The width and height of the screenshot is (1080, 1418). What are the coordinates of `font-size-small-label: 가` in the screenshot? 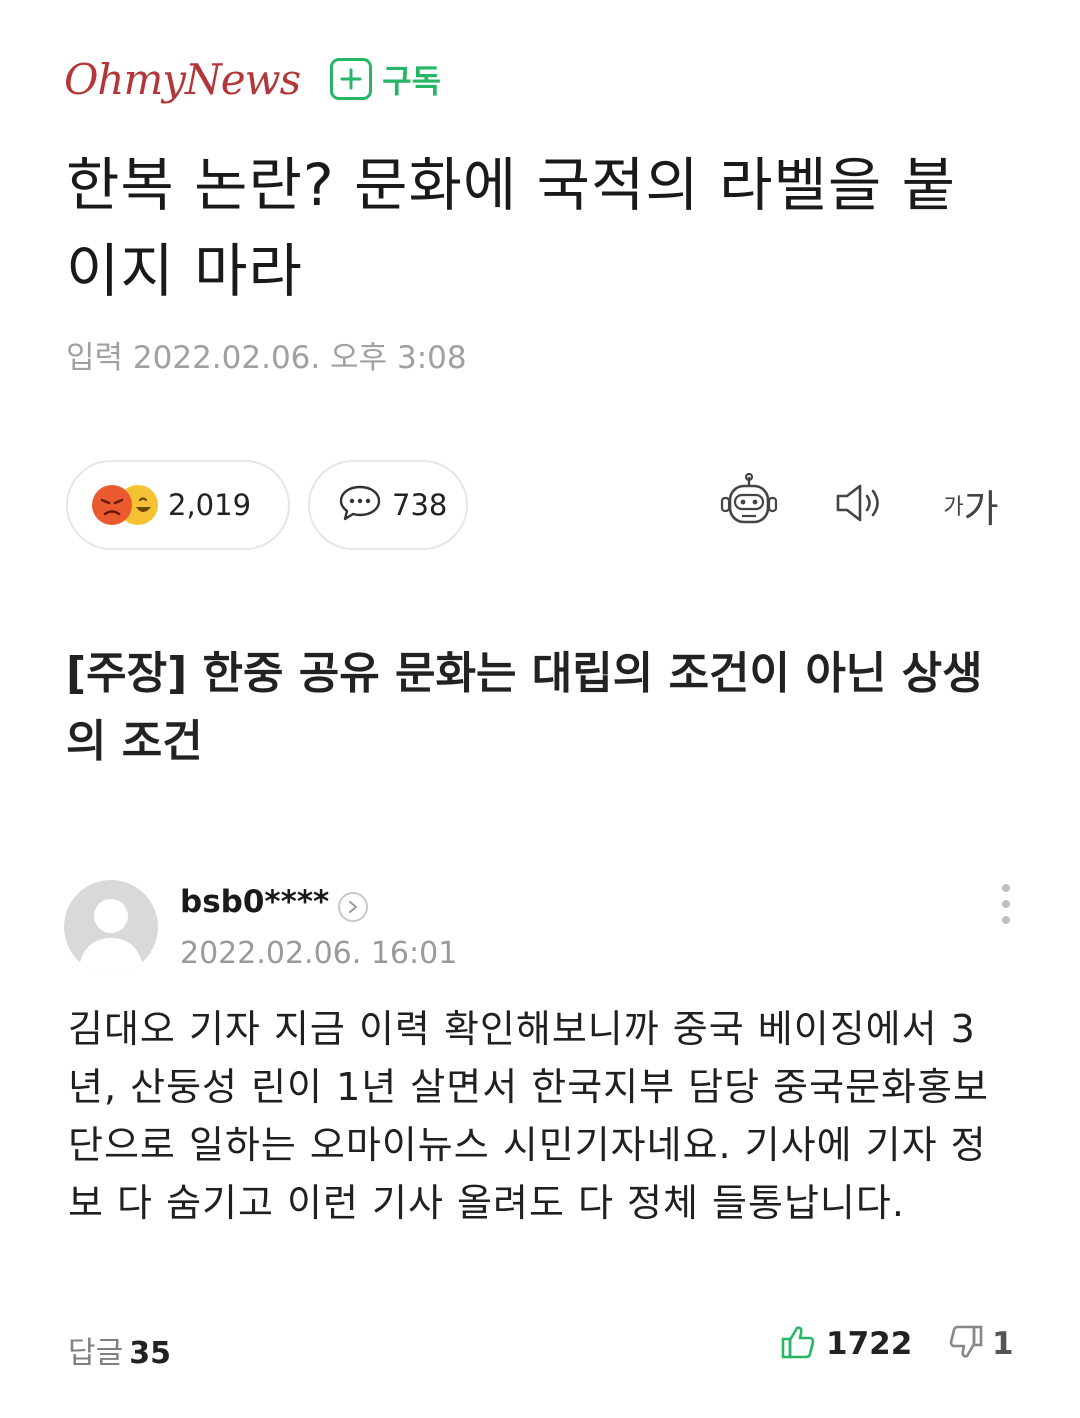 It's located at (953, 507).